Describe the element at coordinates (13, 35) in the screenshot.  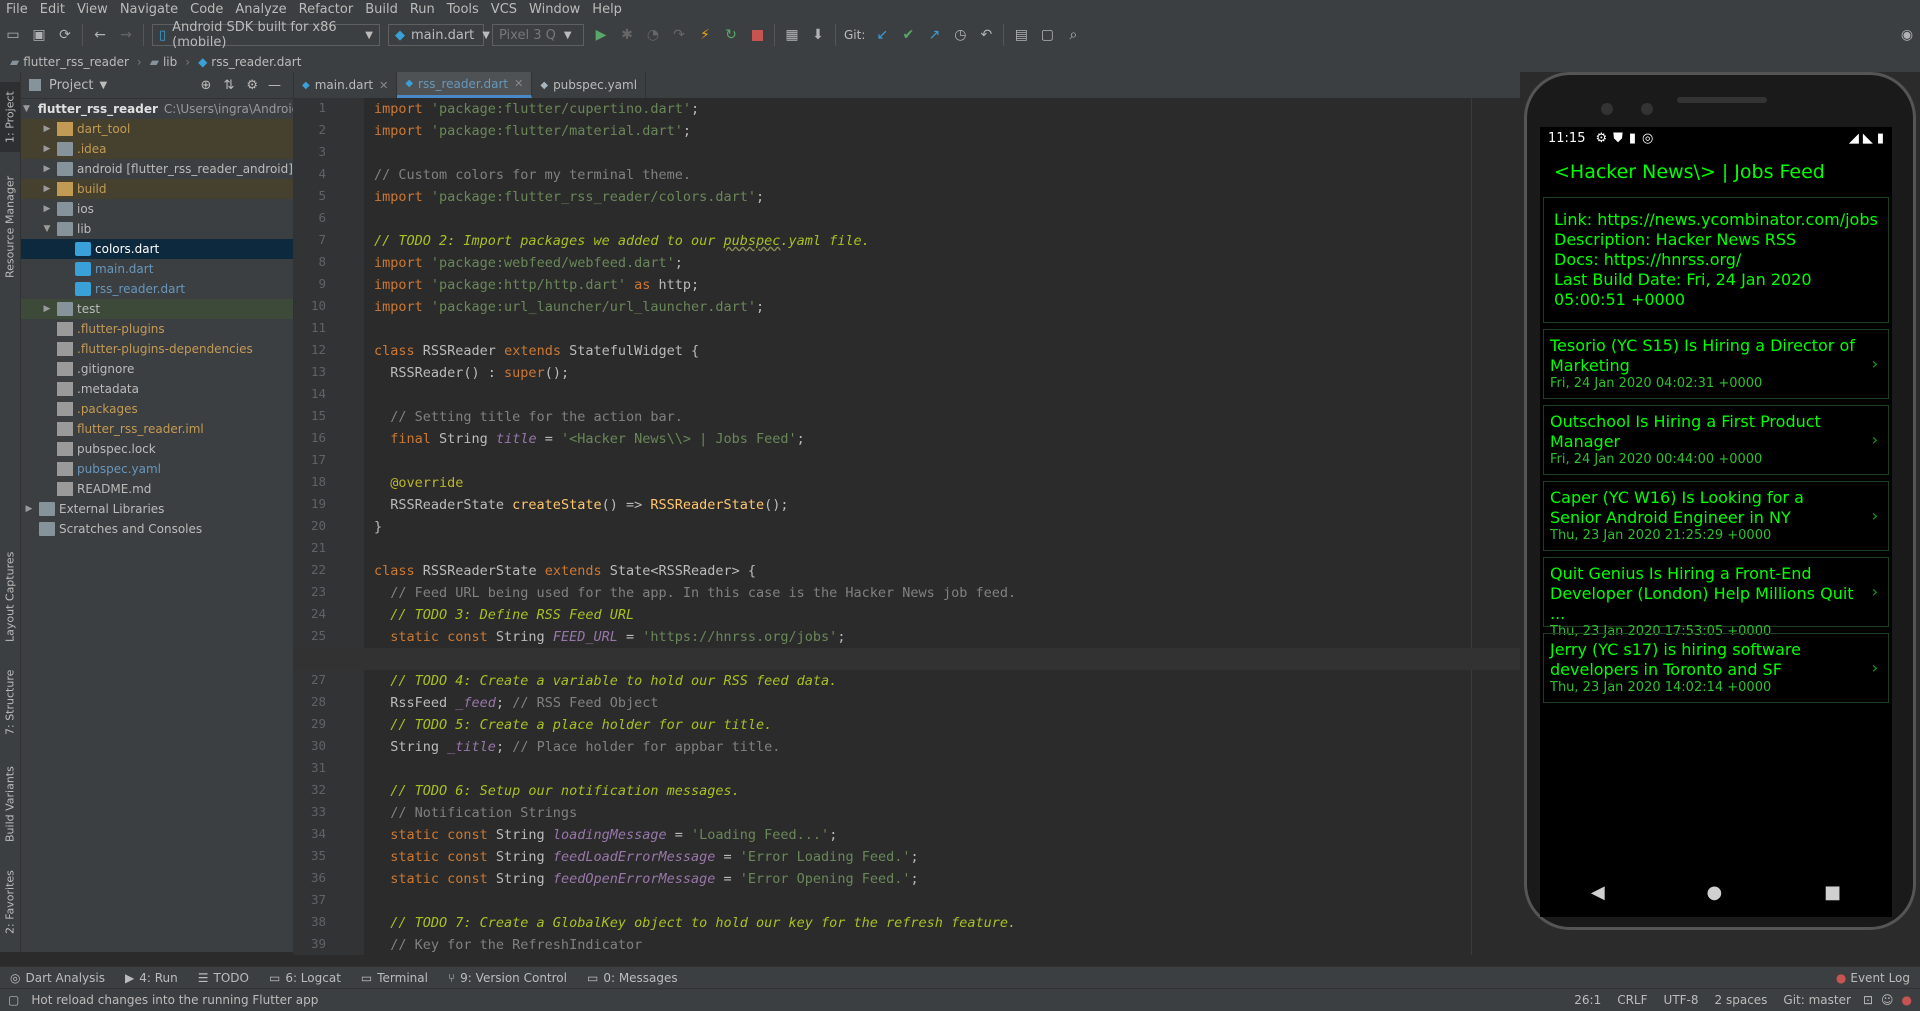
I see `open-folder-icon: ▭` at that location.